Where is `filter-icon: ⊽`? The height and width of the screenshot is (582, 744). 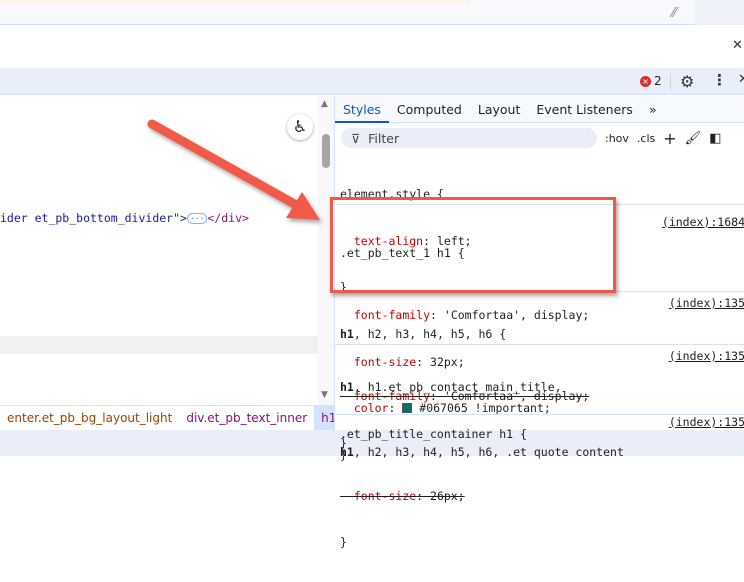
filter-icon: ⊽ is located at coordinates (356, 138).